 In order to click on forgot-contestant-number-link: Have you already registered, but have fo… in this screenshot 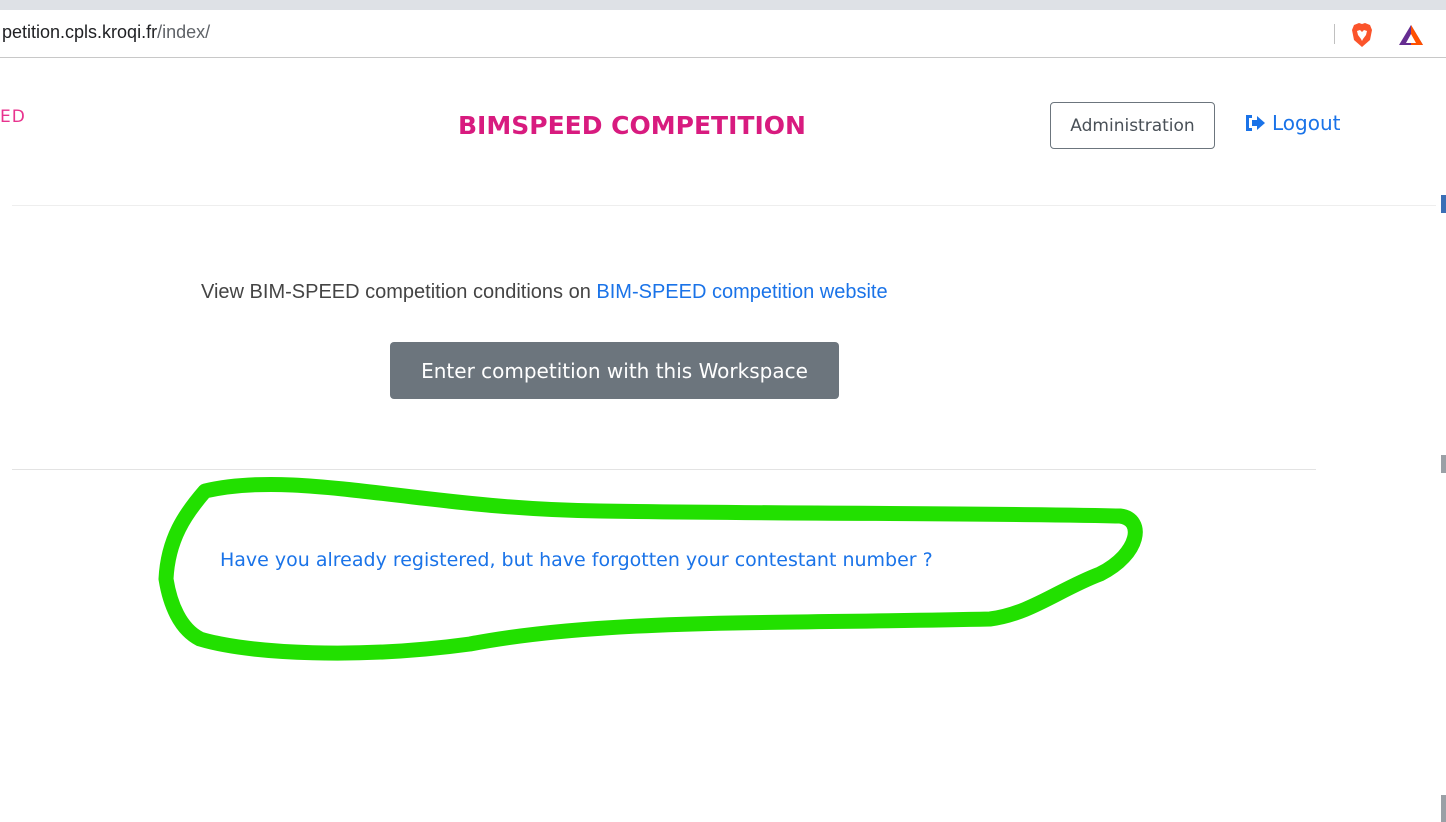, I will do `click(576, 560)`.